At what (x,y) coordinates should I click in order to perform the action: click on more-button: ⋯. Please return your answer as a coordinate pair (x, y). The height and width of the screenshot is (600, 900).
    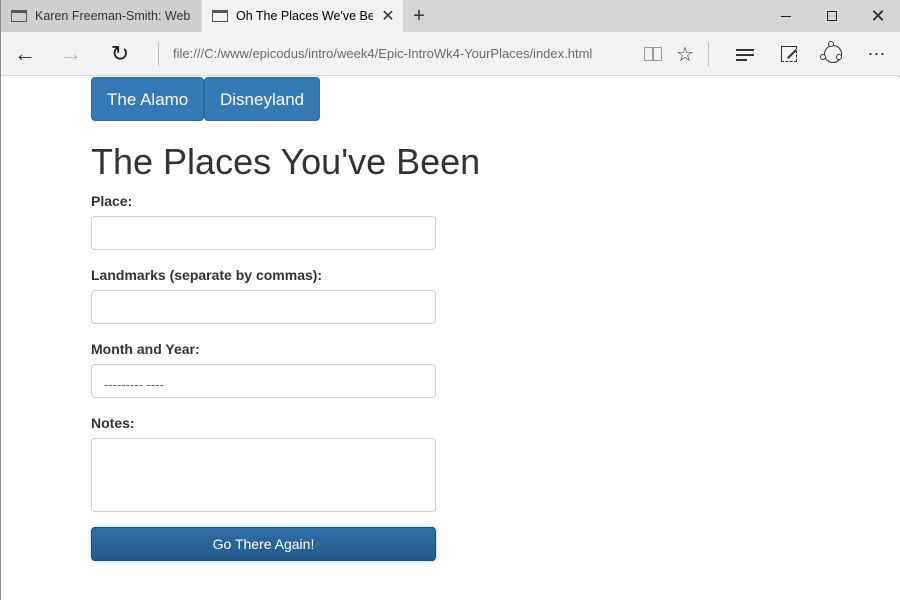
    Looking at the image, I should click on (877, 54).